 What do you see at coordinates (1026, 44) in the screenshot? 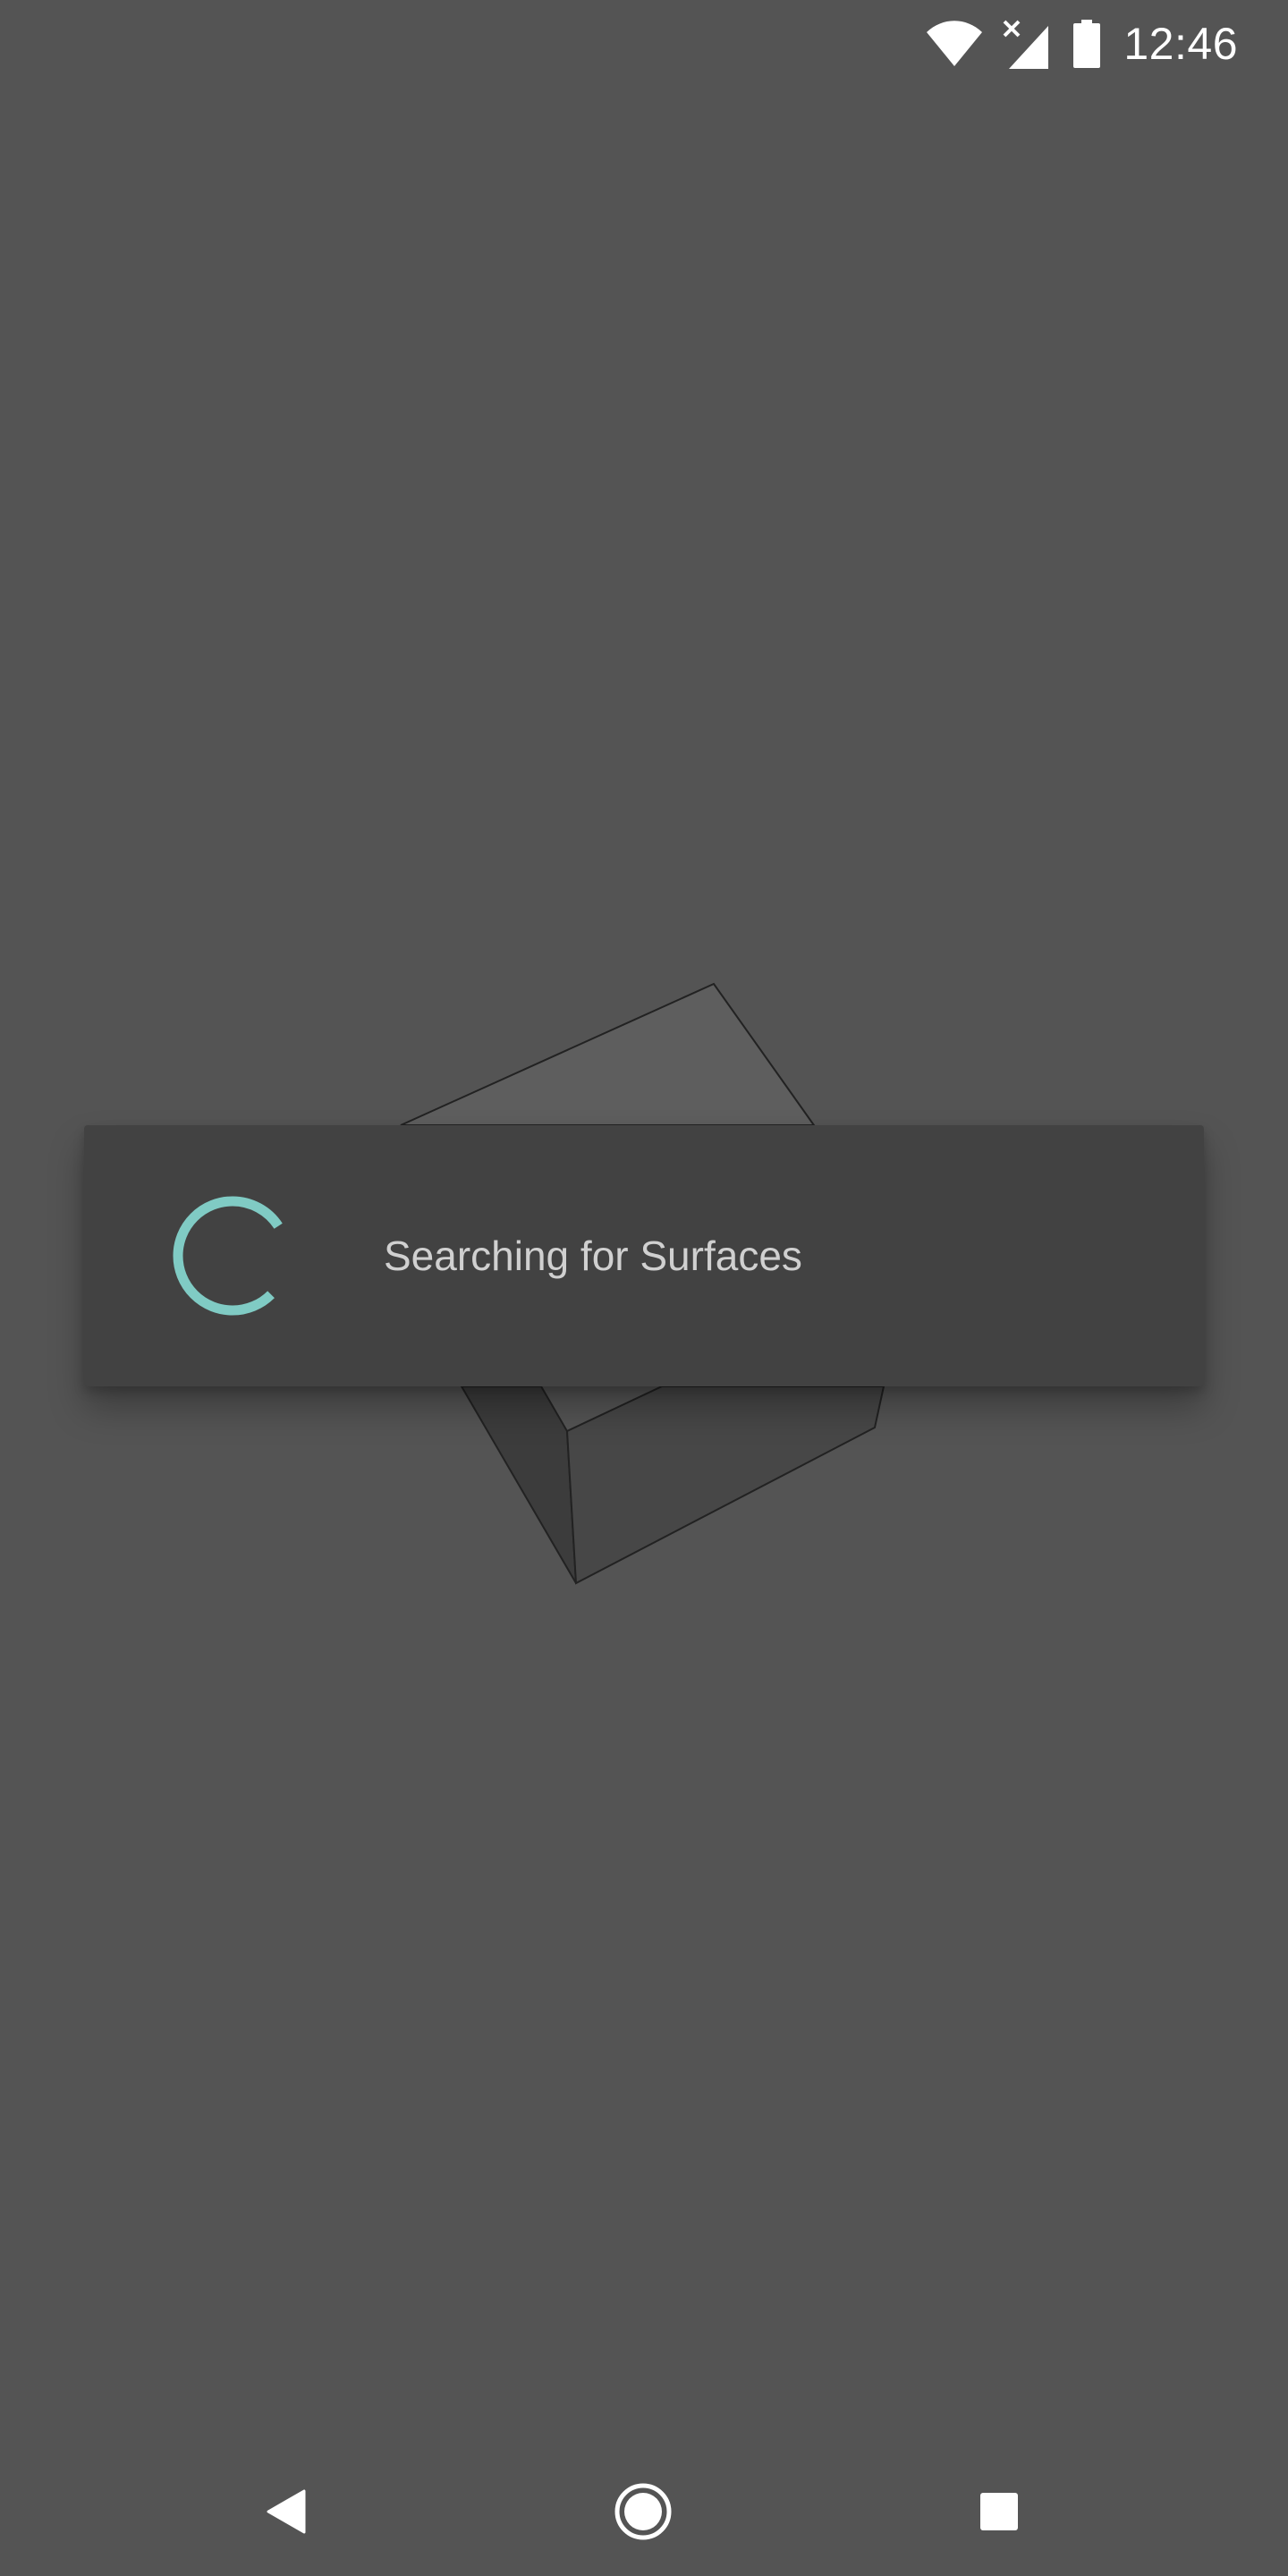
I see `signal-no-data-icon` at bounding box center [1026, 44].